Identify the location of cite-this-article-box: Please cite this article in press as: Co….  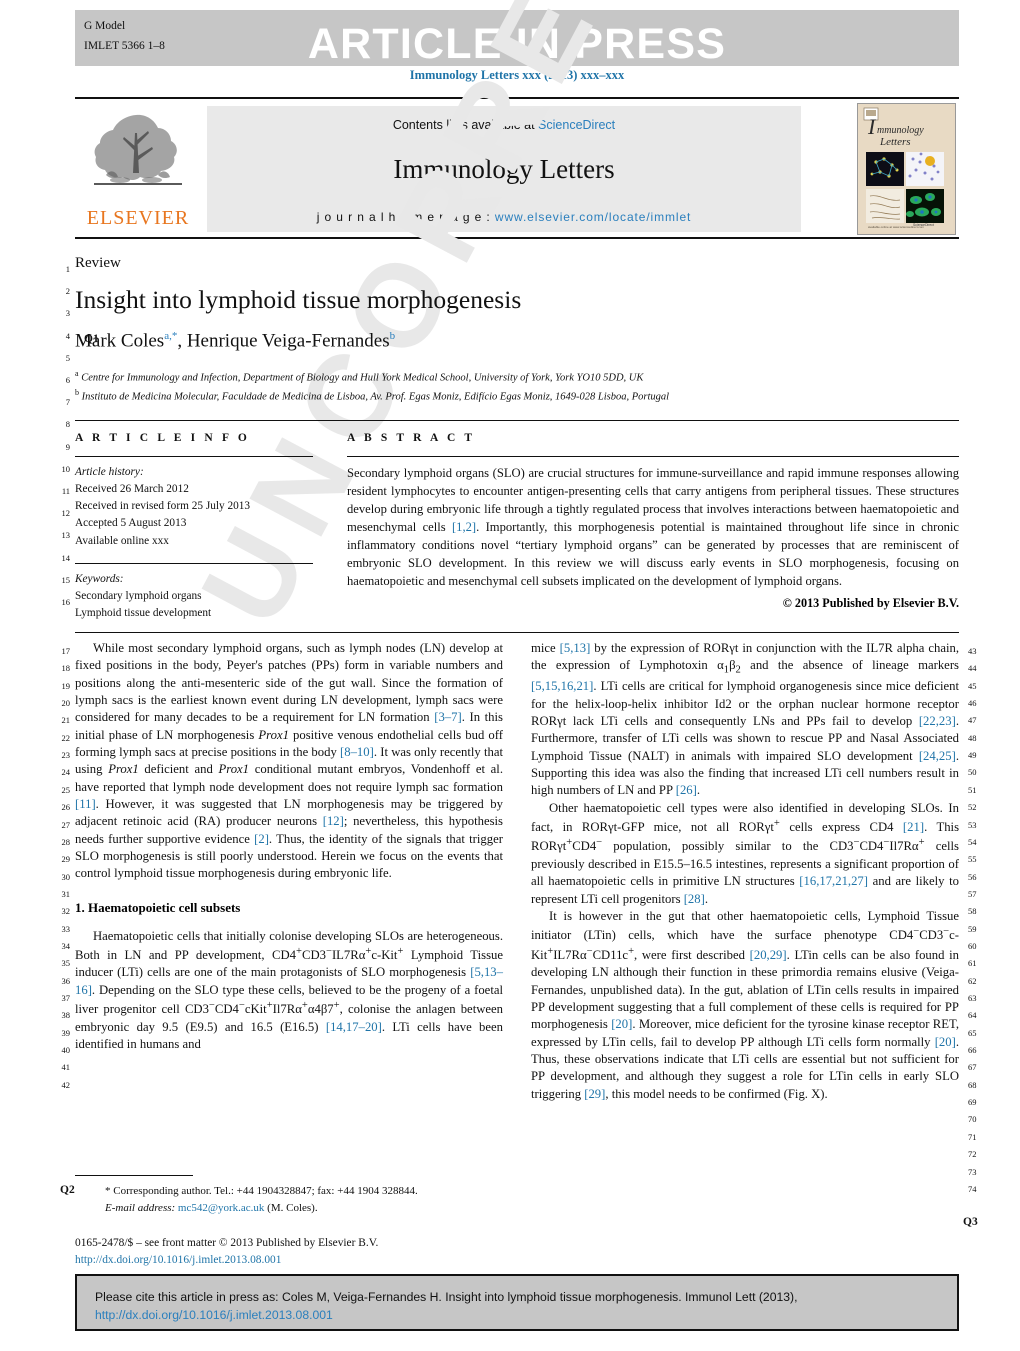
(517, 1302).